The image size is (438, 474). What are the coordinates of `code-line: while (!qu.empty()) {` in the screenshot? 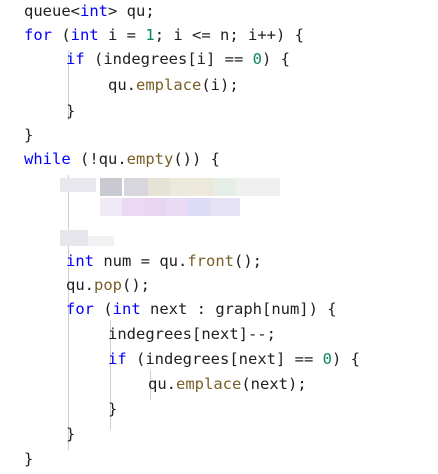 It's located at (122, 159).